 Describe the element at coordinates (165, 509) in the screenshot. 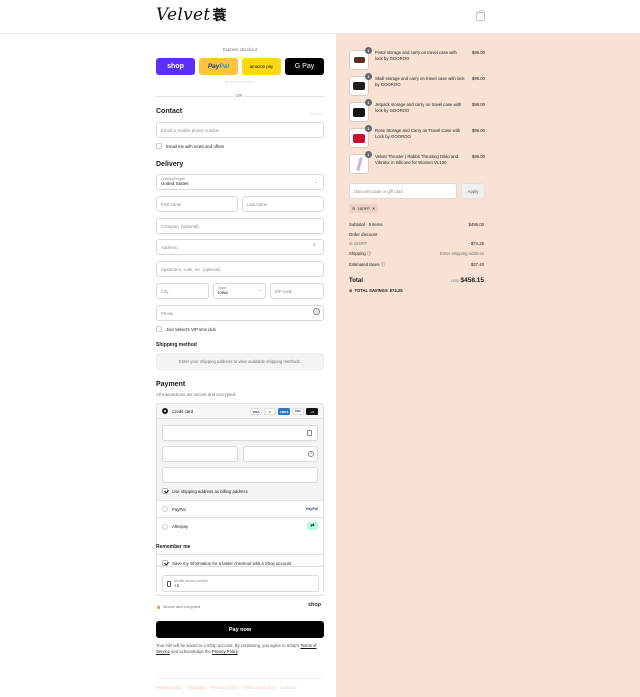

I see `paypal-radio` at that location.